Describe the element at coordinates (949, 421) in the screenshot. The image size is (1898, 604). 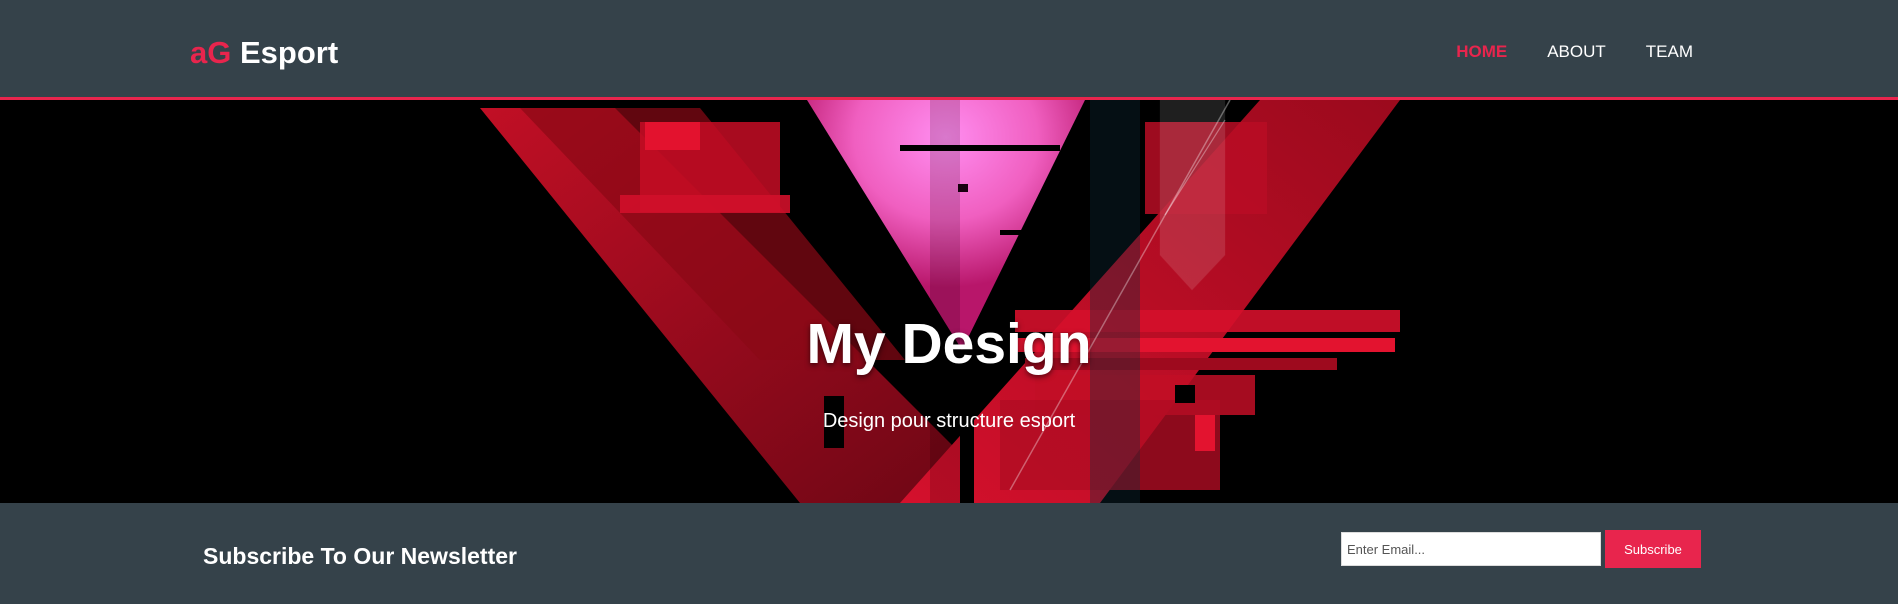
I see `hero-subtitle: Design pour structure esport` at that location.